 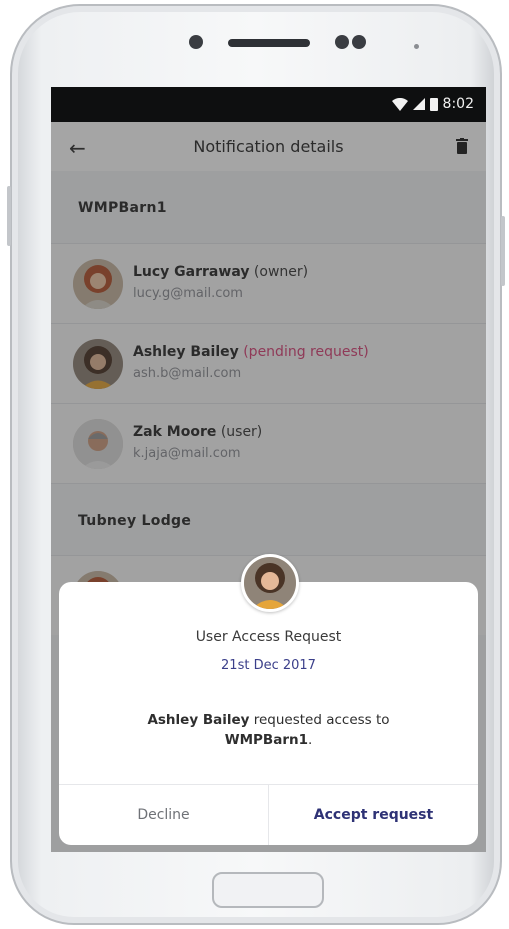 I want to click on signal-icon, so click(x=418, y=104).